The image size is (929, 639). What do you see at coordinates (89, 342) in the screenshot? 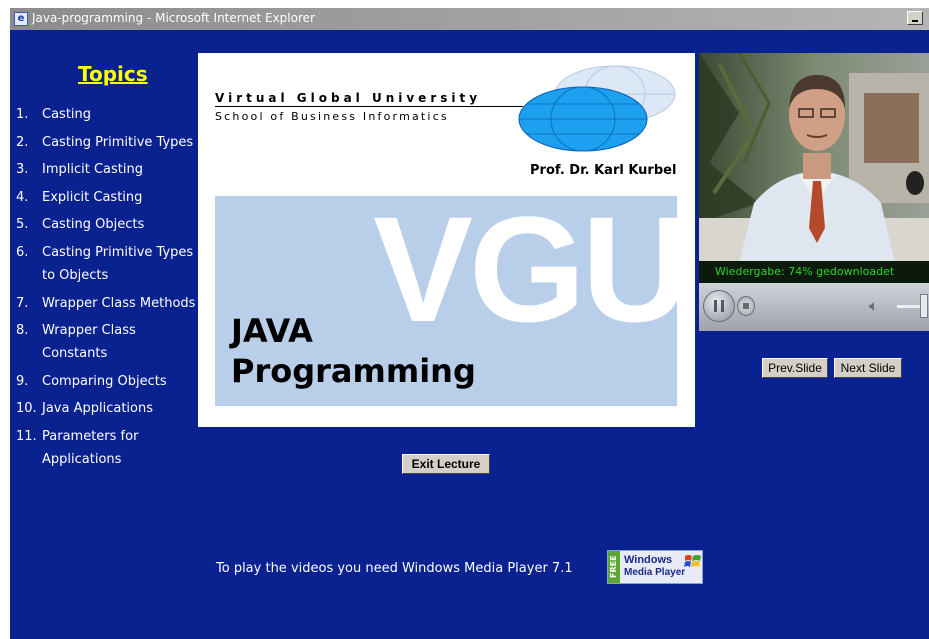
I see `topic-label: Wrapper Class Constants` at bounding box center [89, 342].